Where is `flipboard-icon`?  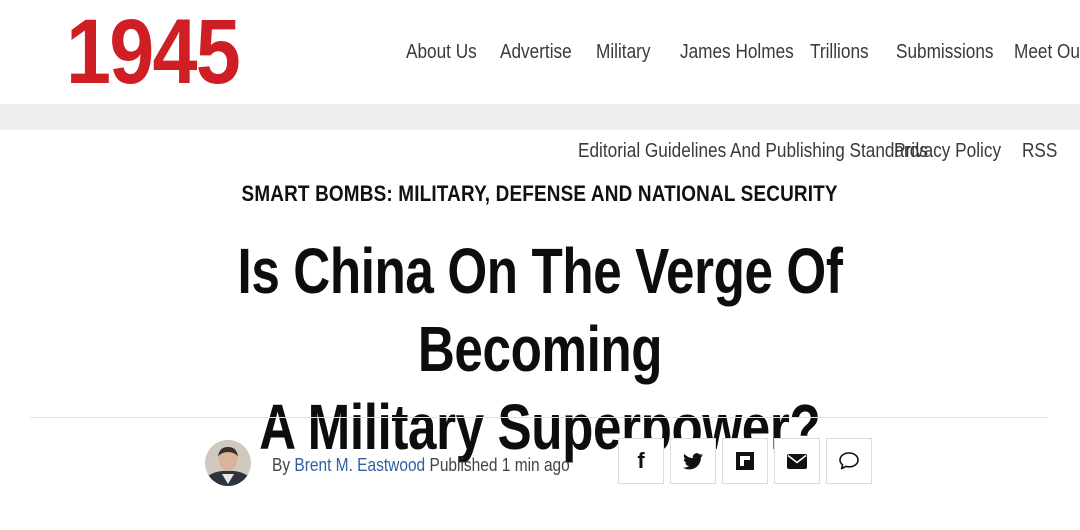 flipboard-icon is located at coordinates (745, 461).